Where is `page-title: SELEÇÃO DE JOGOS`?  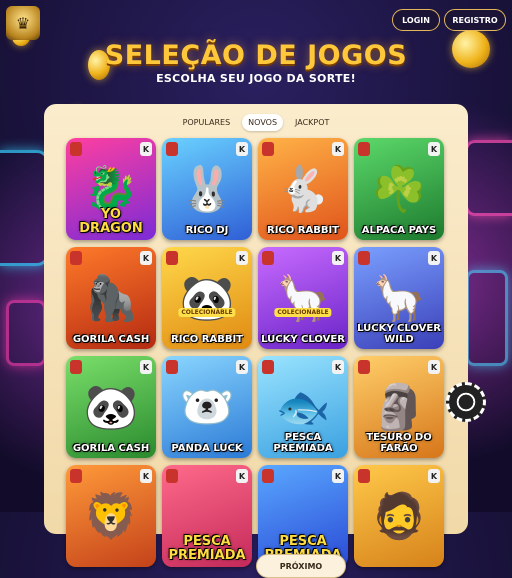
page-title: SELEÇÃO DE JOGOS is located at coordinates (256, 55).